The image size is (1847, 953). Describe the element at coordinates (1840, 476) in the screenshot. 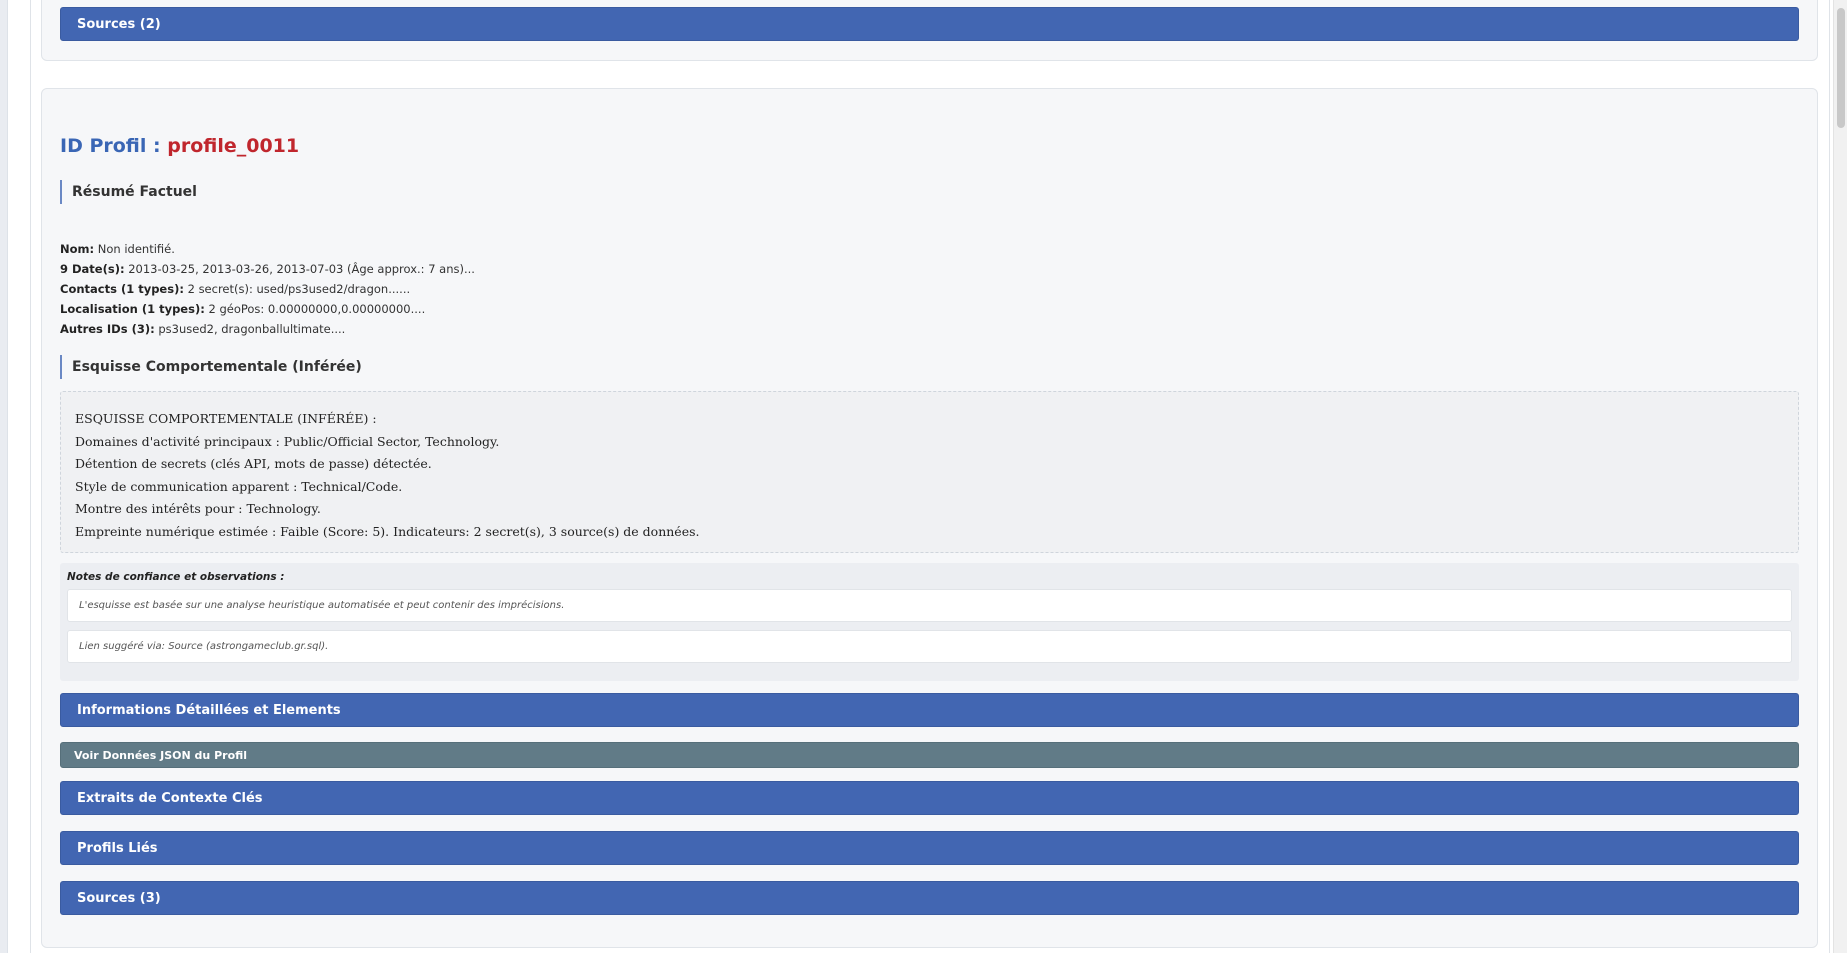

I see `vertical-scrollbar` at that location.